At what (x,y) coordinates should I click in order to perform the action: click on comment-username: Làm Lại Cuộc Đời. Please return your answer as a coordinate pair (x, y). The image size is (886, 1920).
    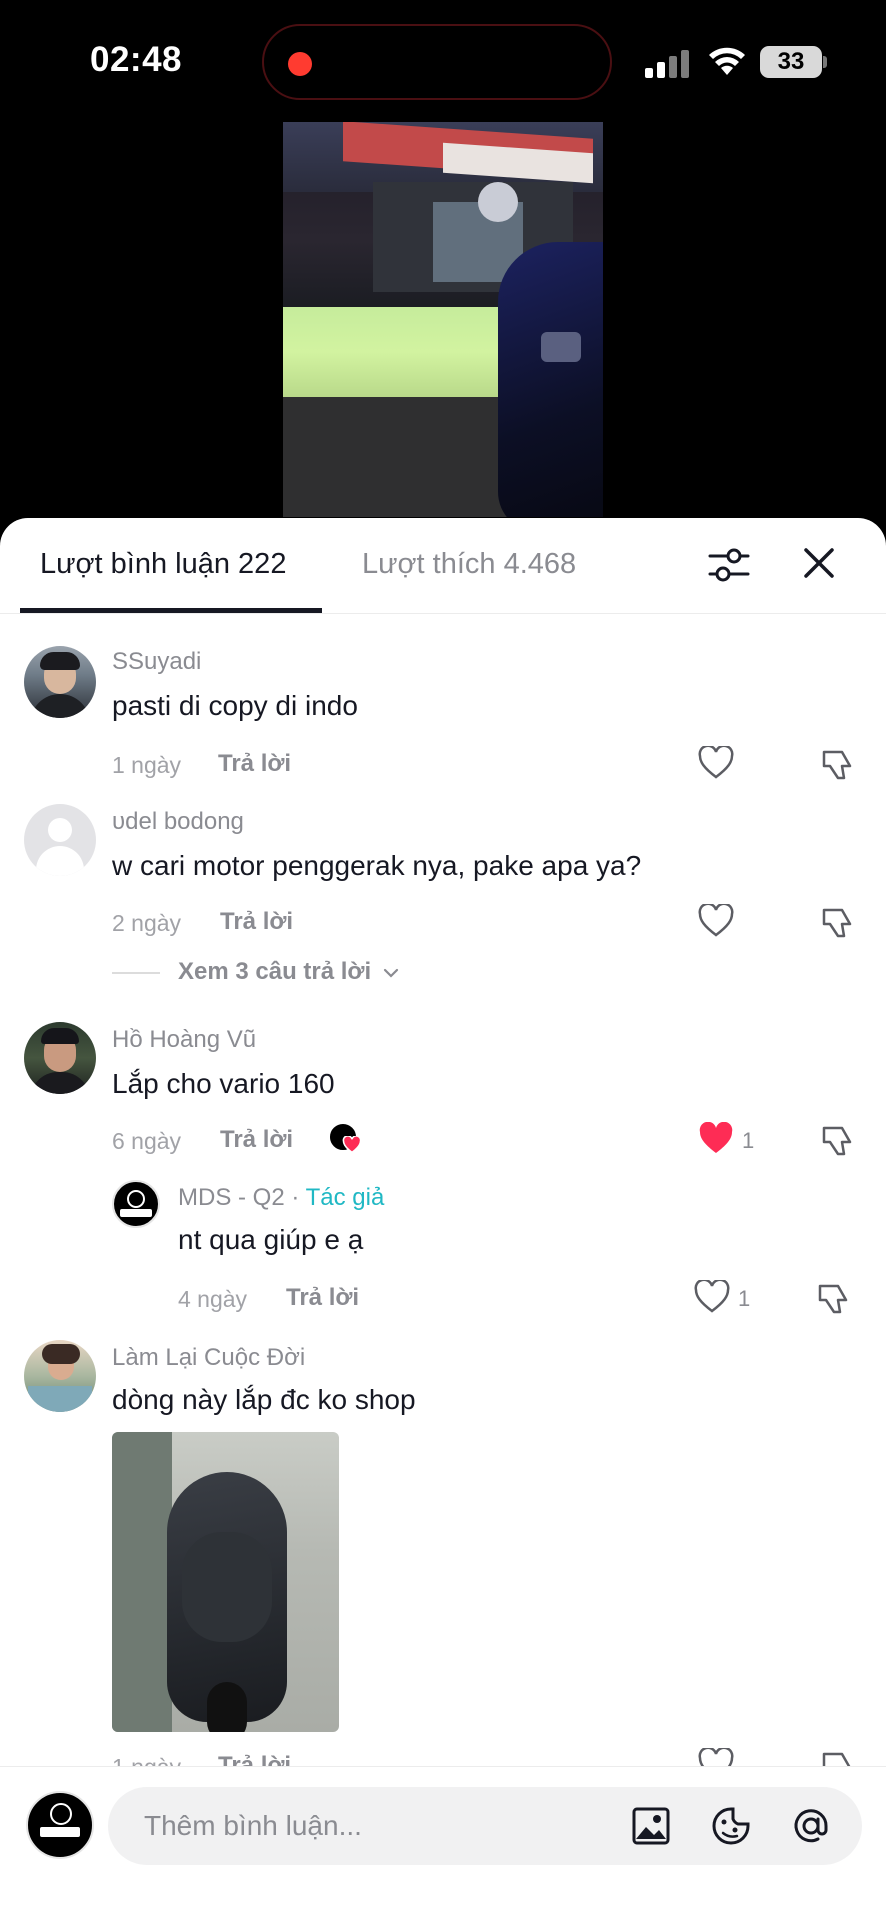
    Looking at the image, I should click on (208, 1358).